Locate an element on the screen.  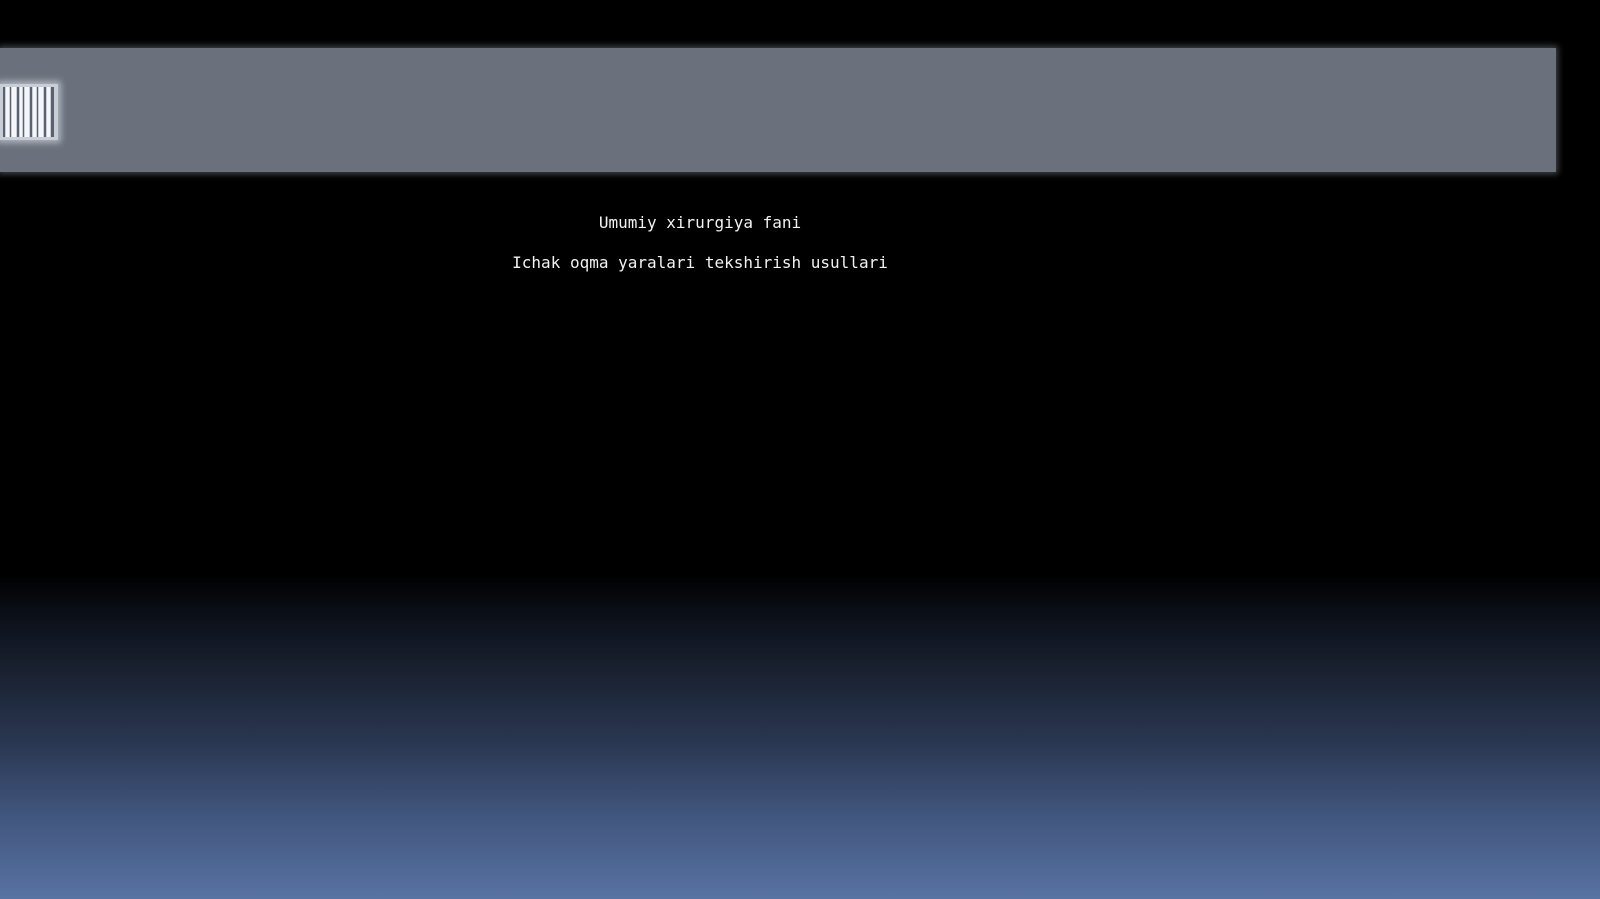
header-band is located at coordinates (778, 110).